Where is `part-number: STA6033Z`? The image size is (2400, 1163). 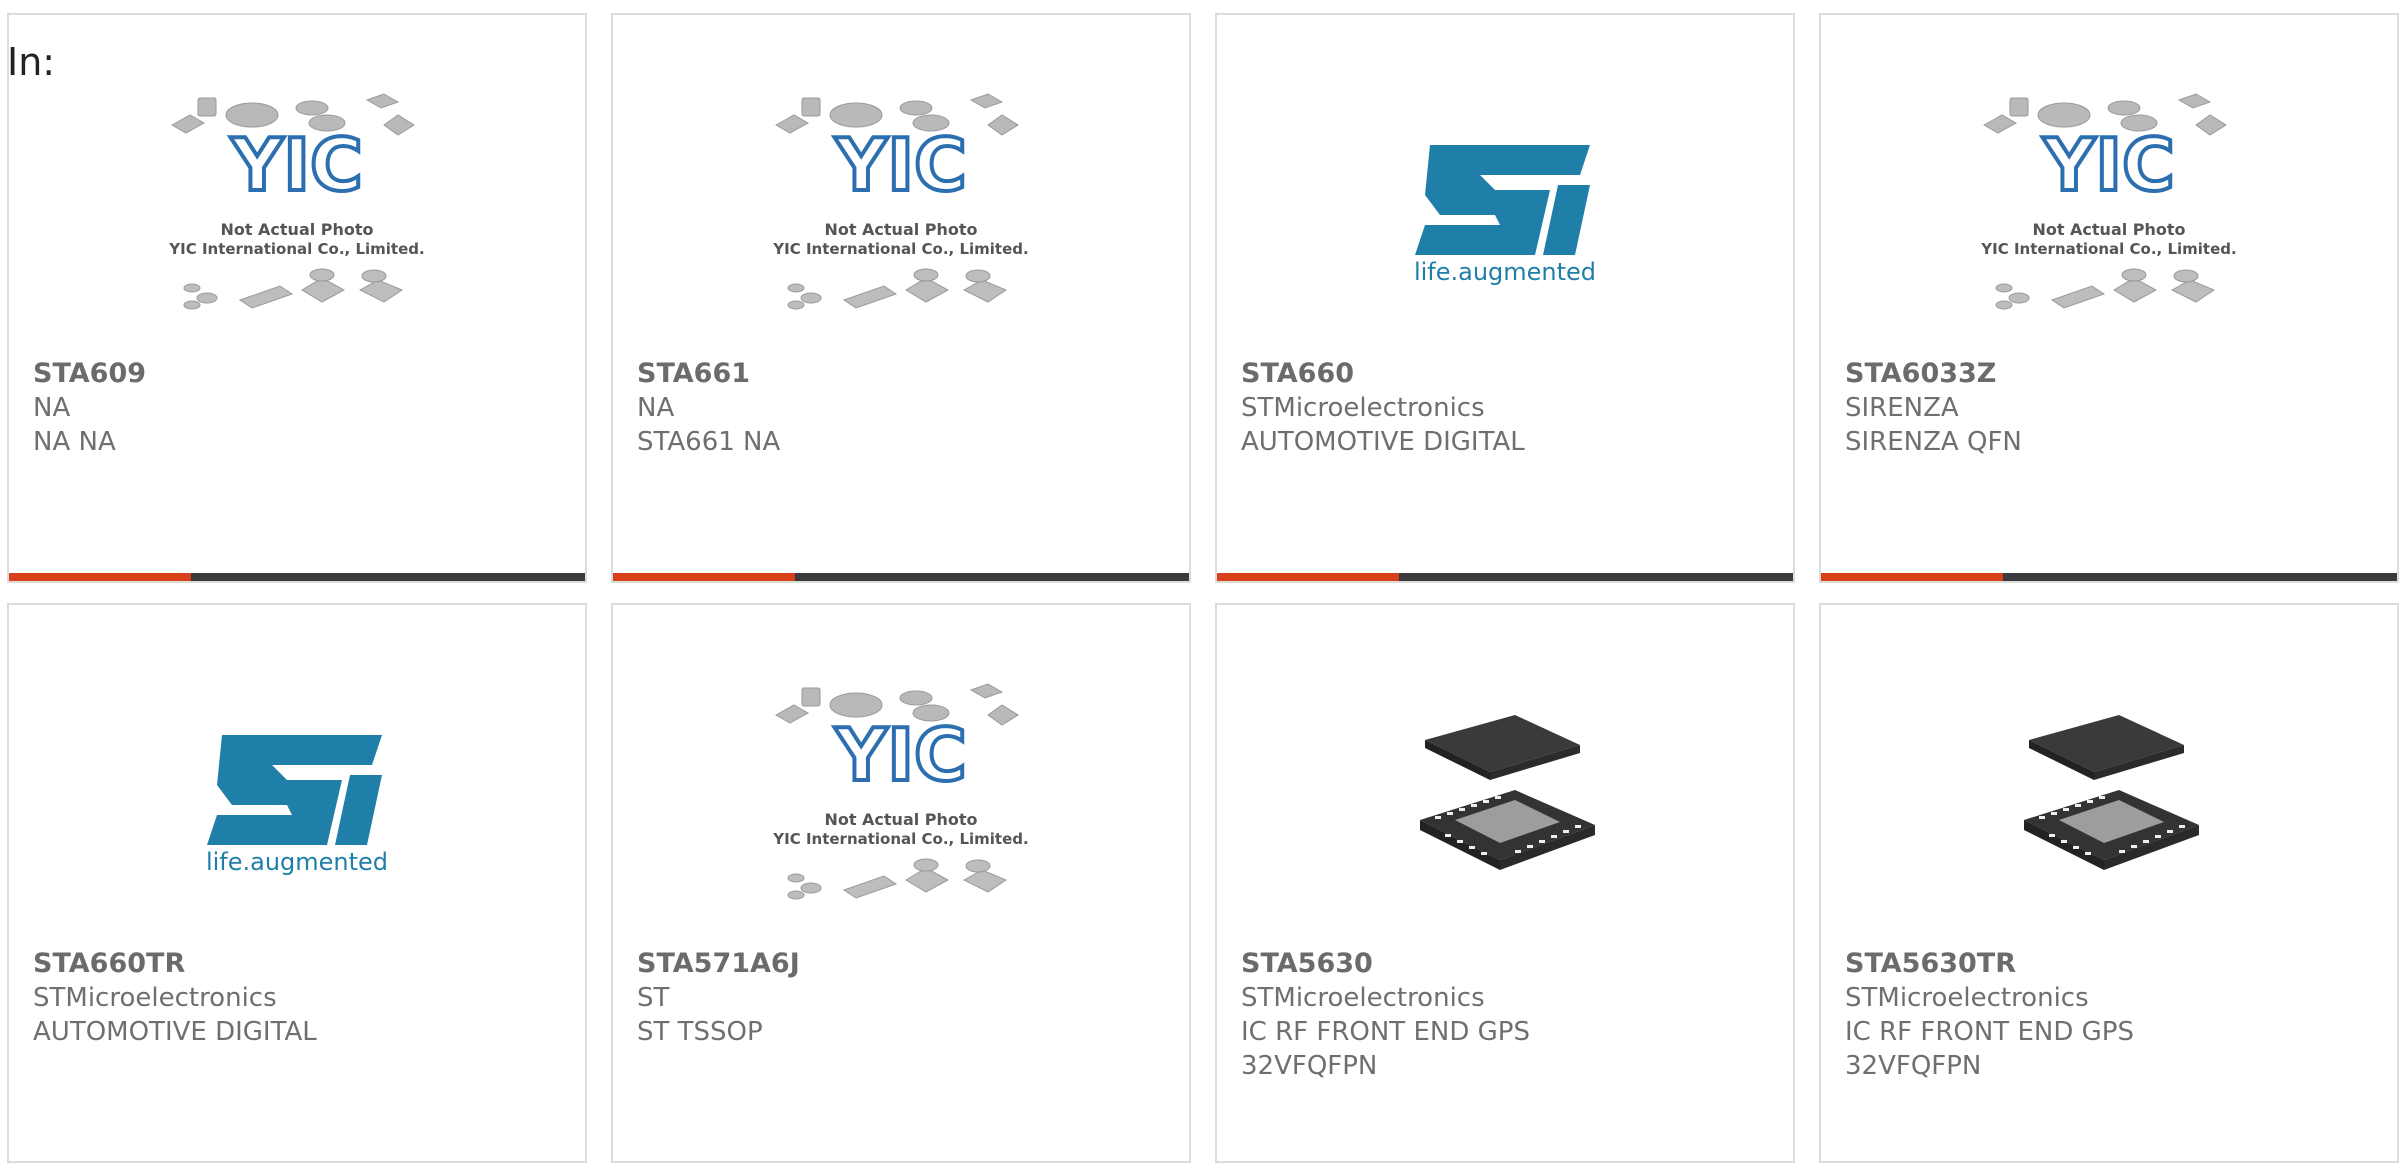 part-number: STA6033Z is located at coordinates (2111, 374).